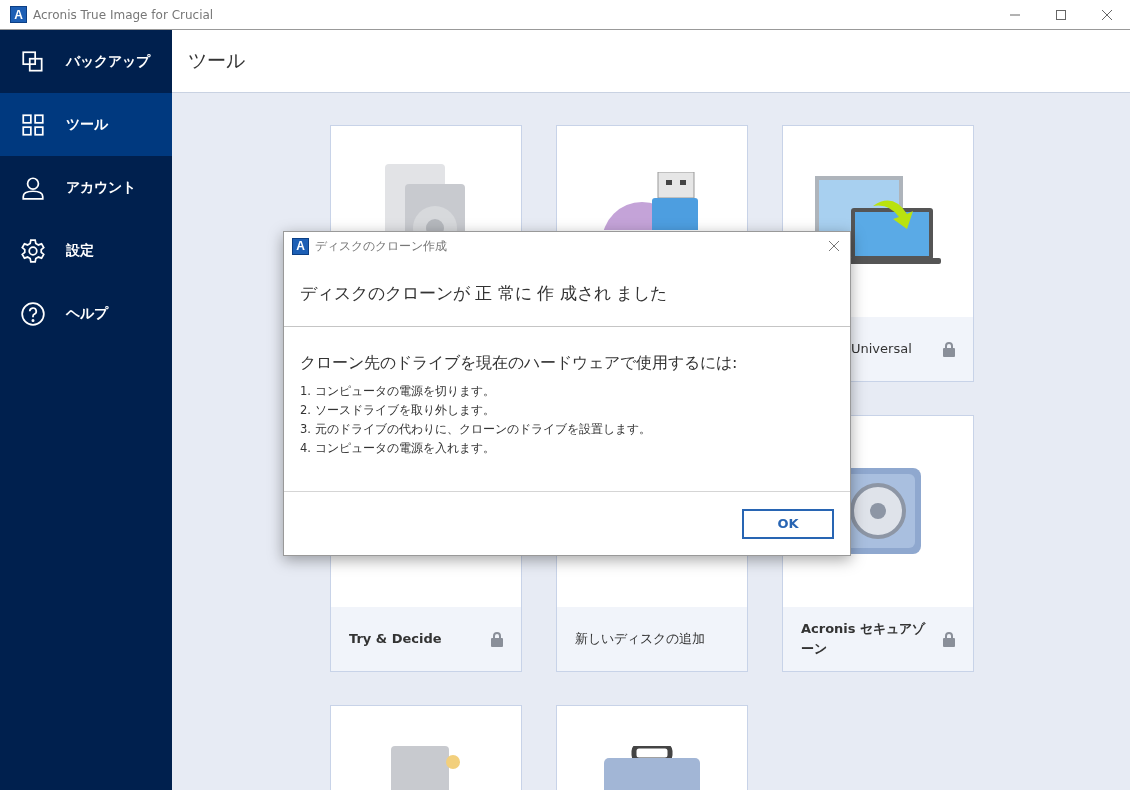 This screenshot has width=1130, height=790. What do you see at coordinates (484, 293) in the screenshot?
I see `dialog-heading: ディスクのクローンが 正 常に 作 成され ました` at bounding box center [484, 293].